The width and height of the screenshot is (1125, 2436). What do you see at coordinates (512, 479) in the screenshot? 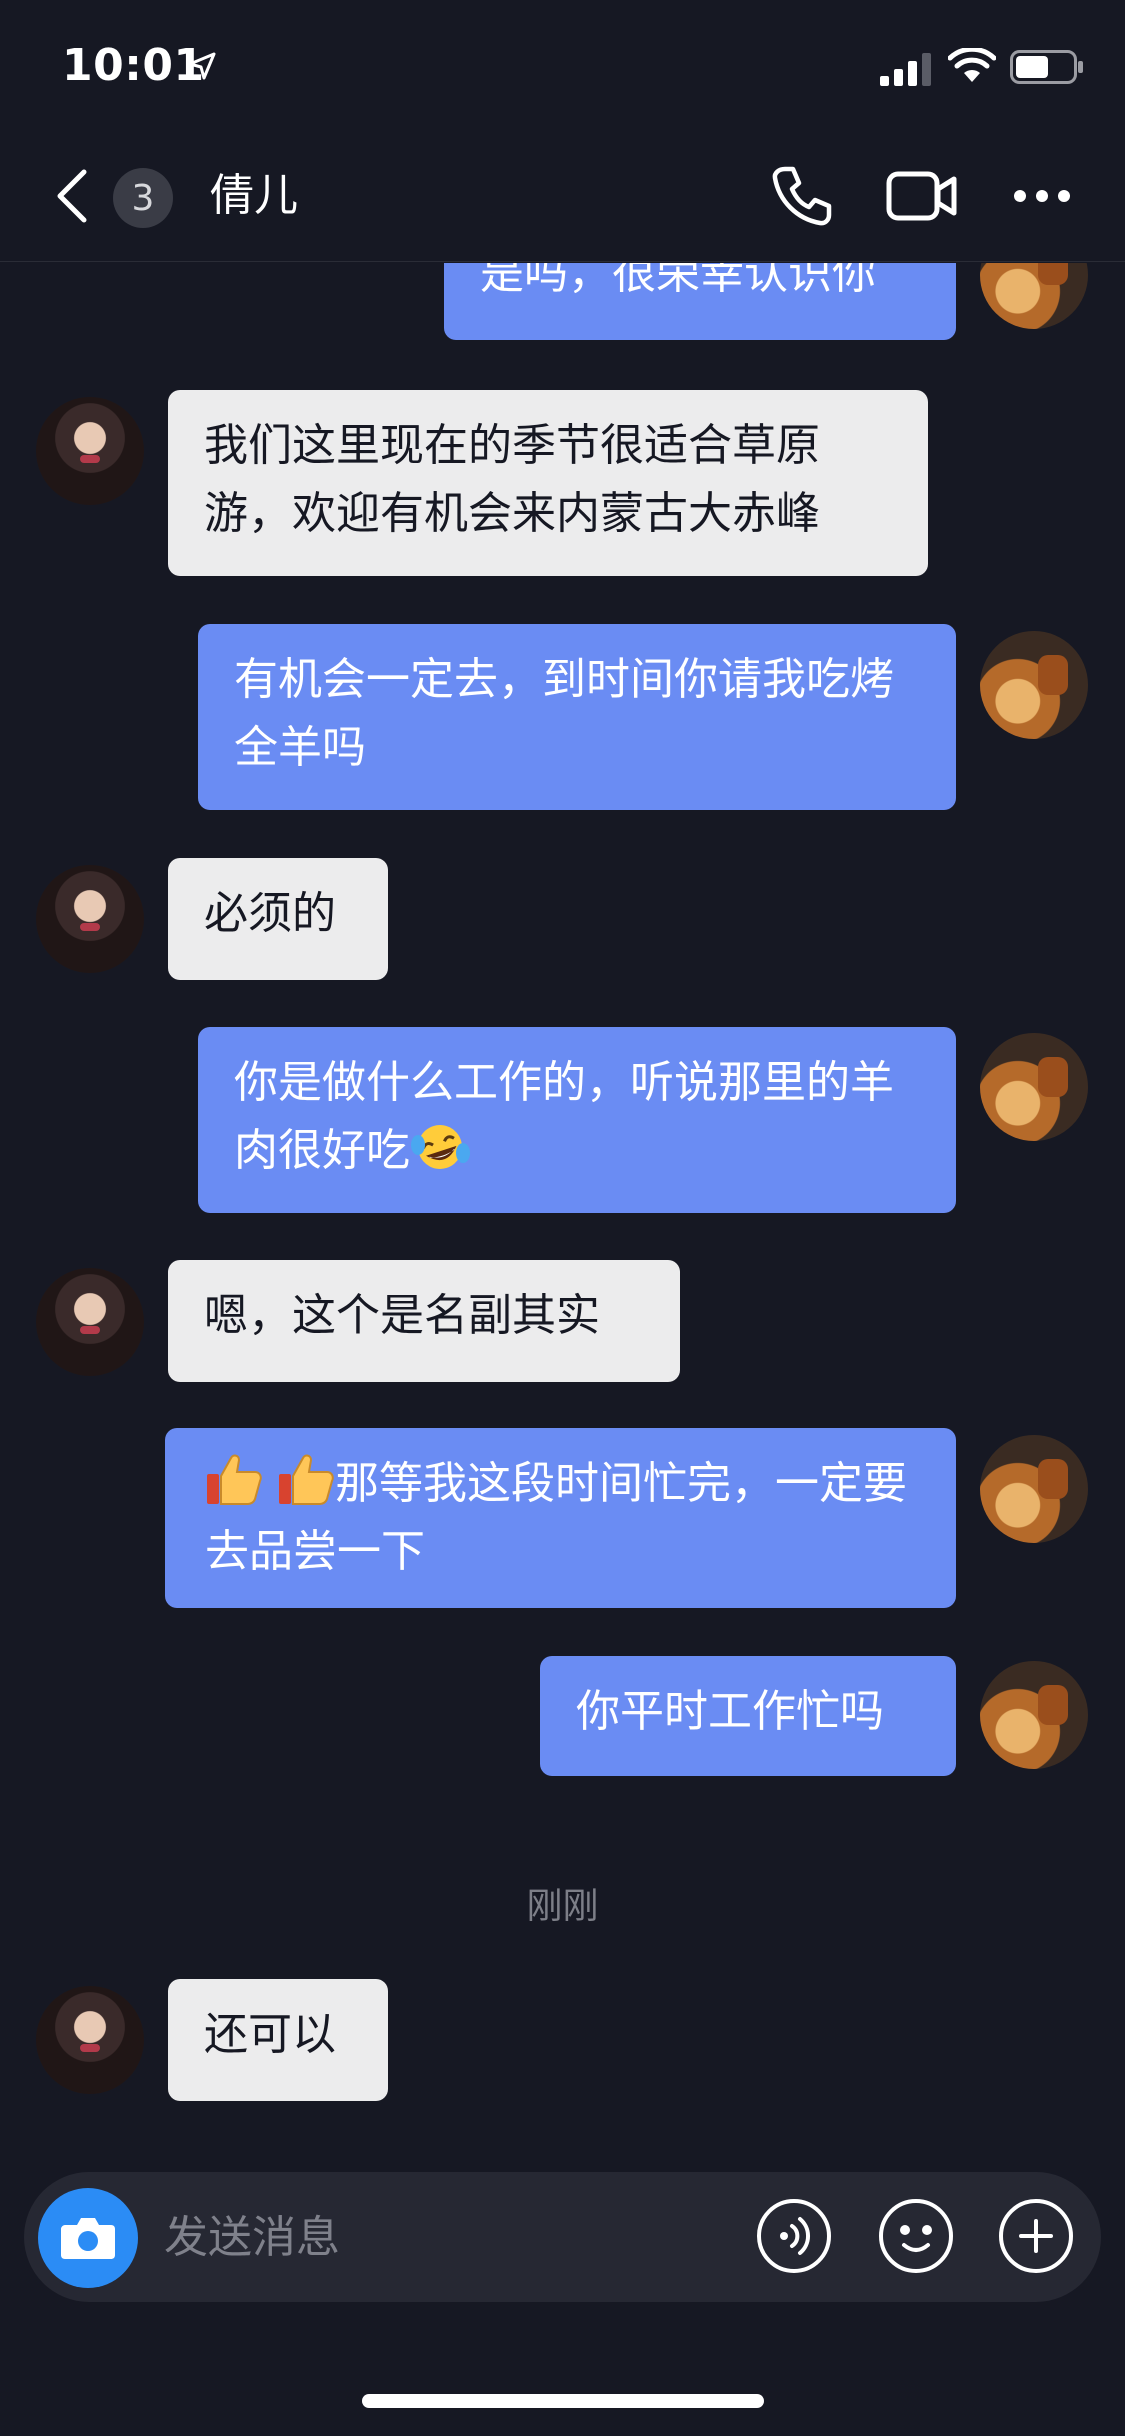
I see `message-text: 我们这里现在的季节很适合草原游，欢迎有机会来内蒙古大赤峰` at bounding box center [512, 479].